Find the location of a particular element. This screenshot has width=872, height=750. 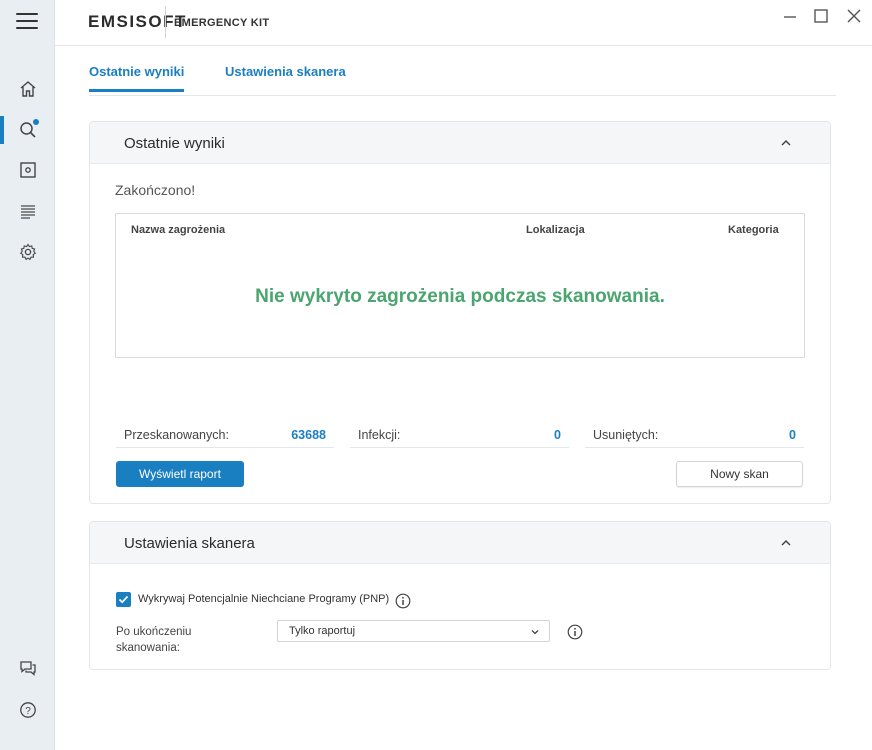

scanner-settings-header: Ustawienia skanera is located at coordinates (460, 543).